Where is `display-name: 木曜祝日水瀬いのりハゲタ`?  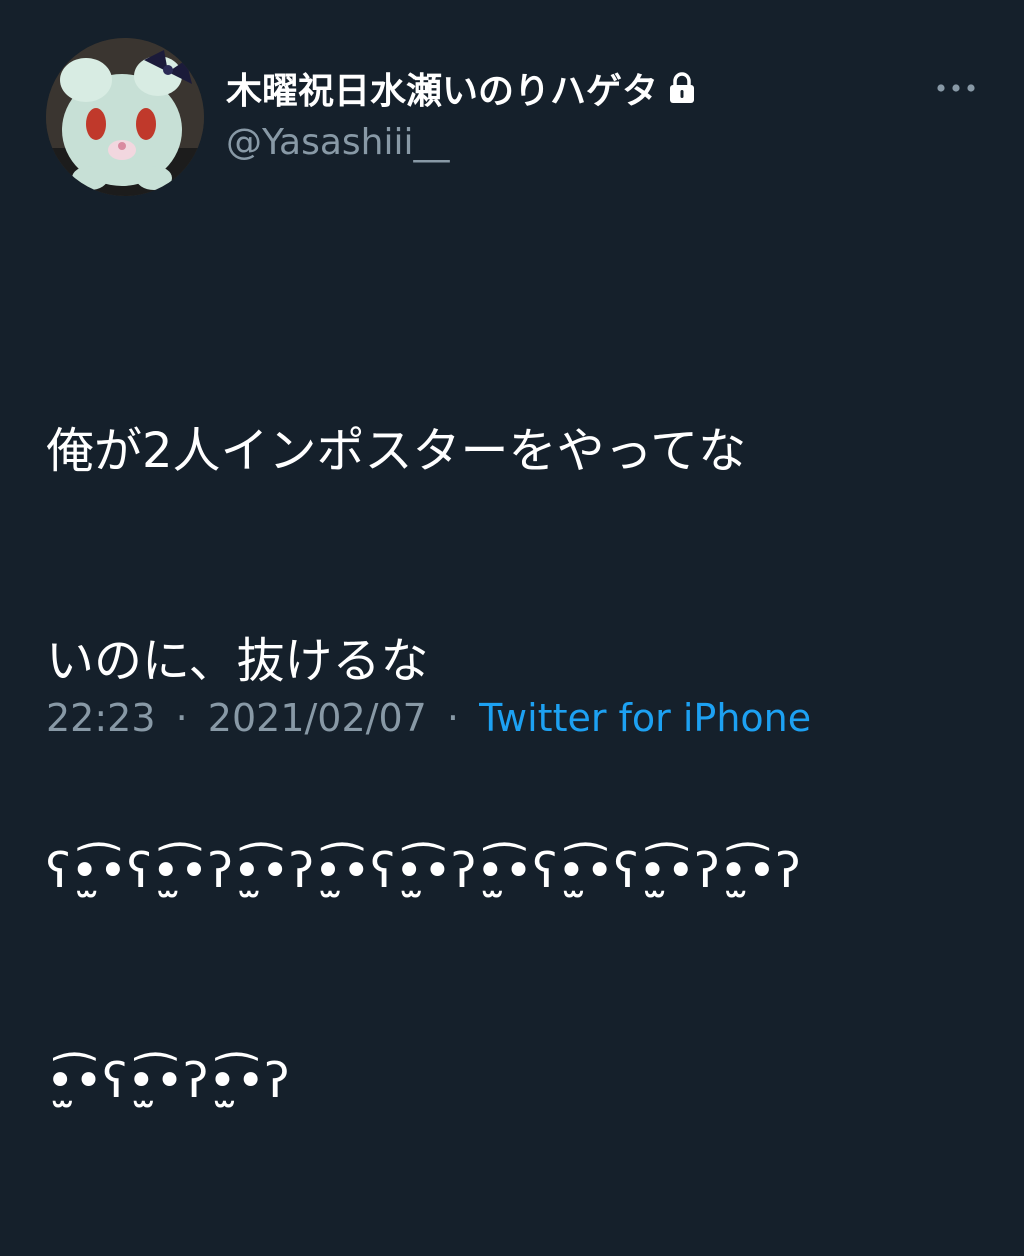 display-name: 木曜祝日水瀬いのりハゲタ is located at coordinates (442, 88).